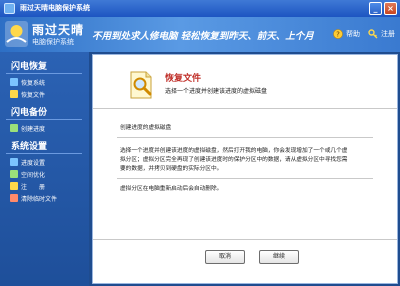 The width and height of the screenshot is (400, 286). Describe the element at coordinates (53, 42) in the screenshot. I see `logo-subtitle: 电脑保护系统` at that location.